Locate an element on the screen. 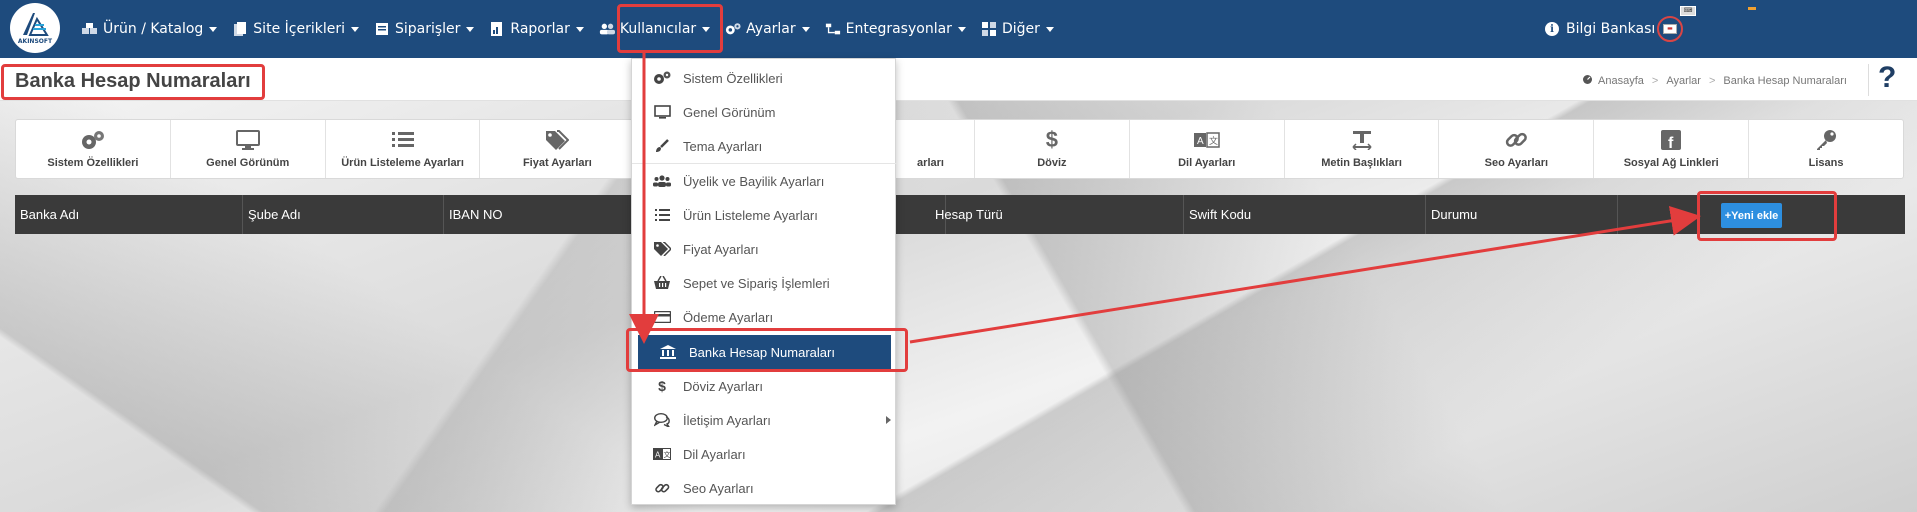 This screenshot has width=1917, height=512. dropdown-item-dil-ayarlari: A文 Dil Ayarları is located at coordinates (764, 454).